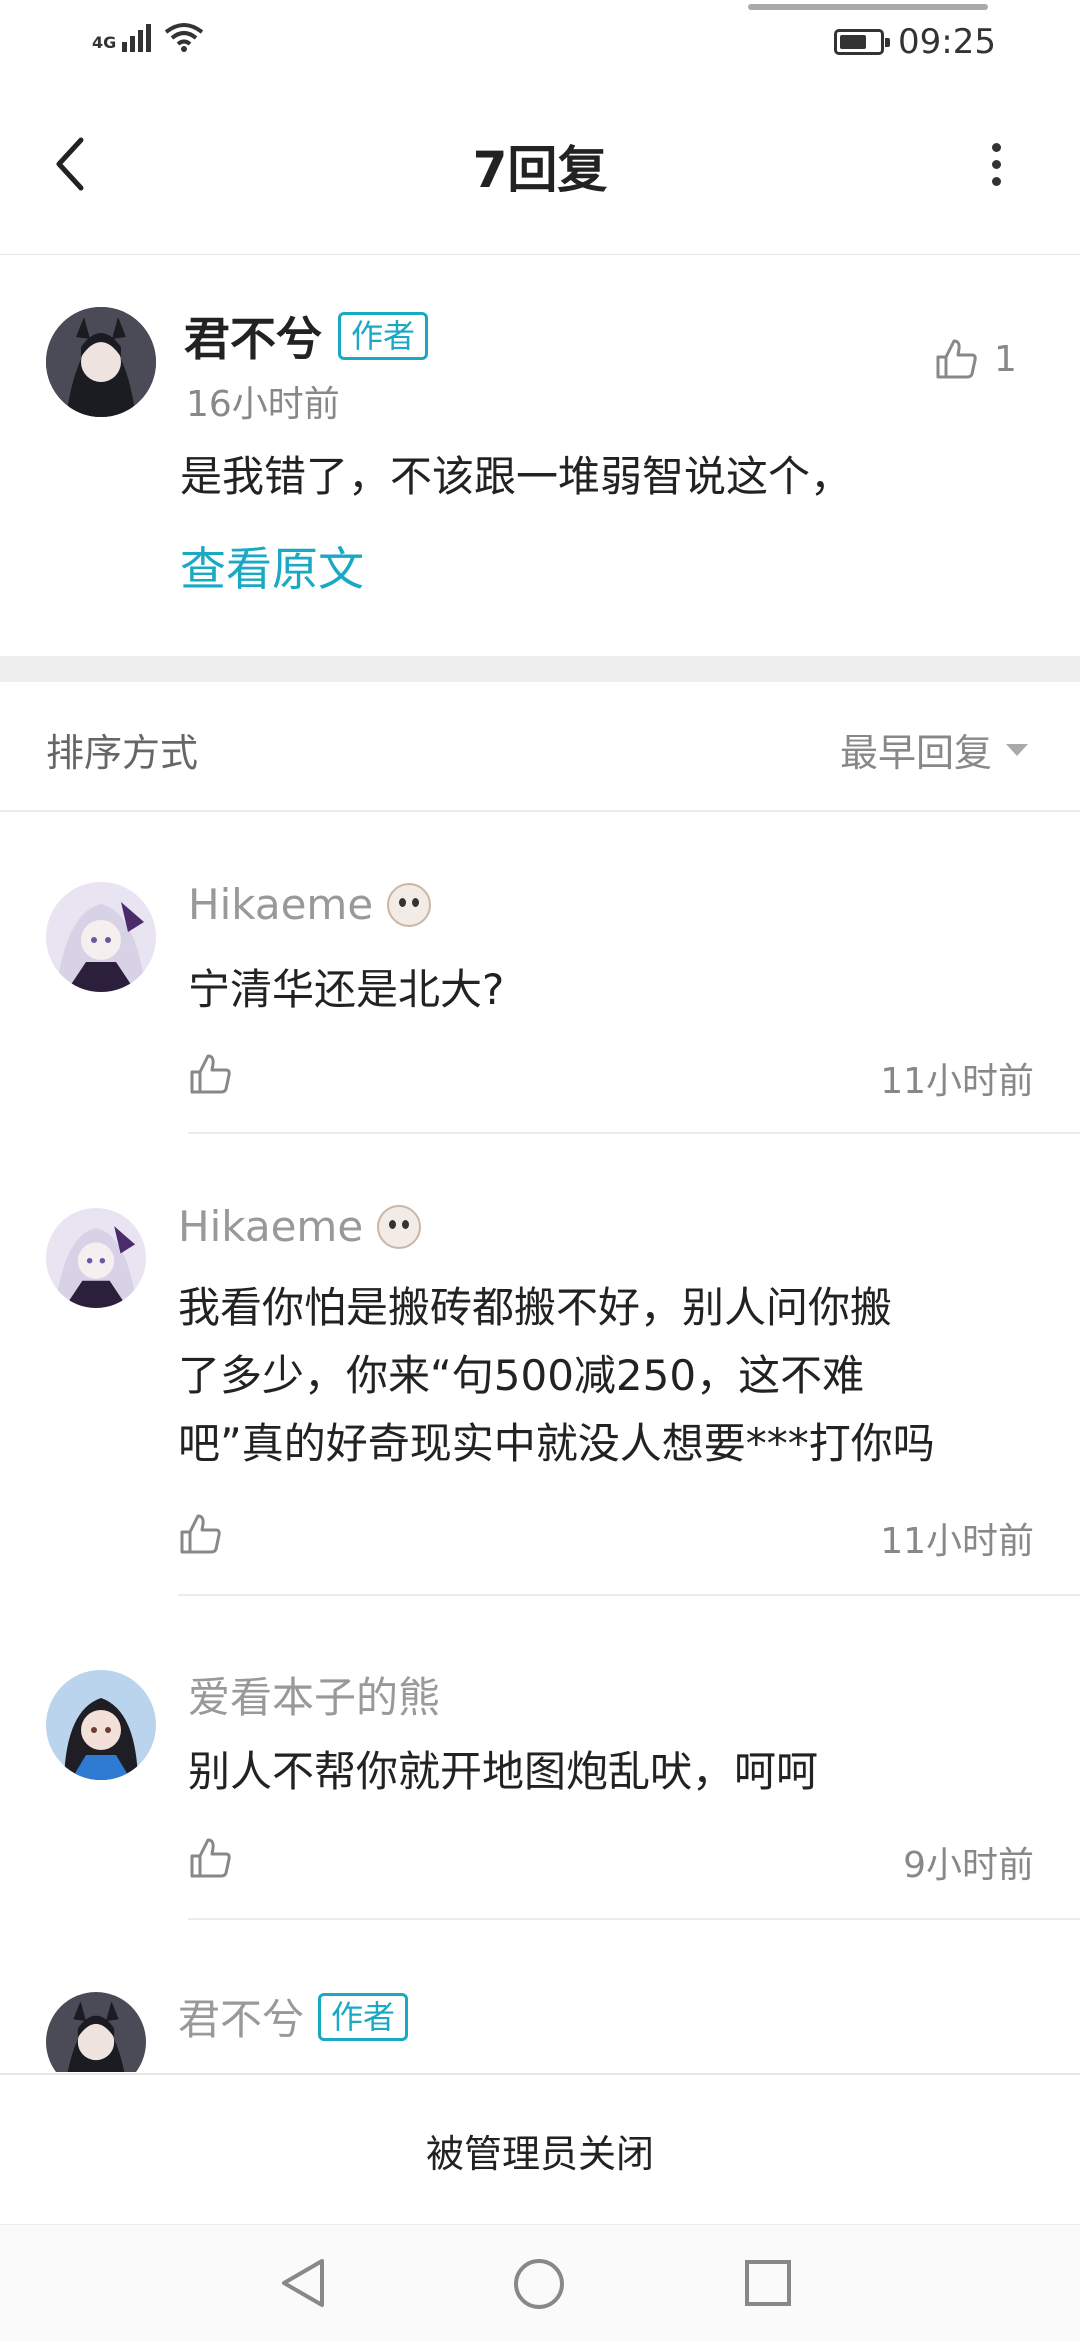 This screenshot has width=1080, height=2341. What do you see at coordinates (137, 38) in the screenshot?
I see `signal-icon` at bounding box center [137, 38].